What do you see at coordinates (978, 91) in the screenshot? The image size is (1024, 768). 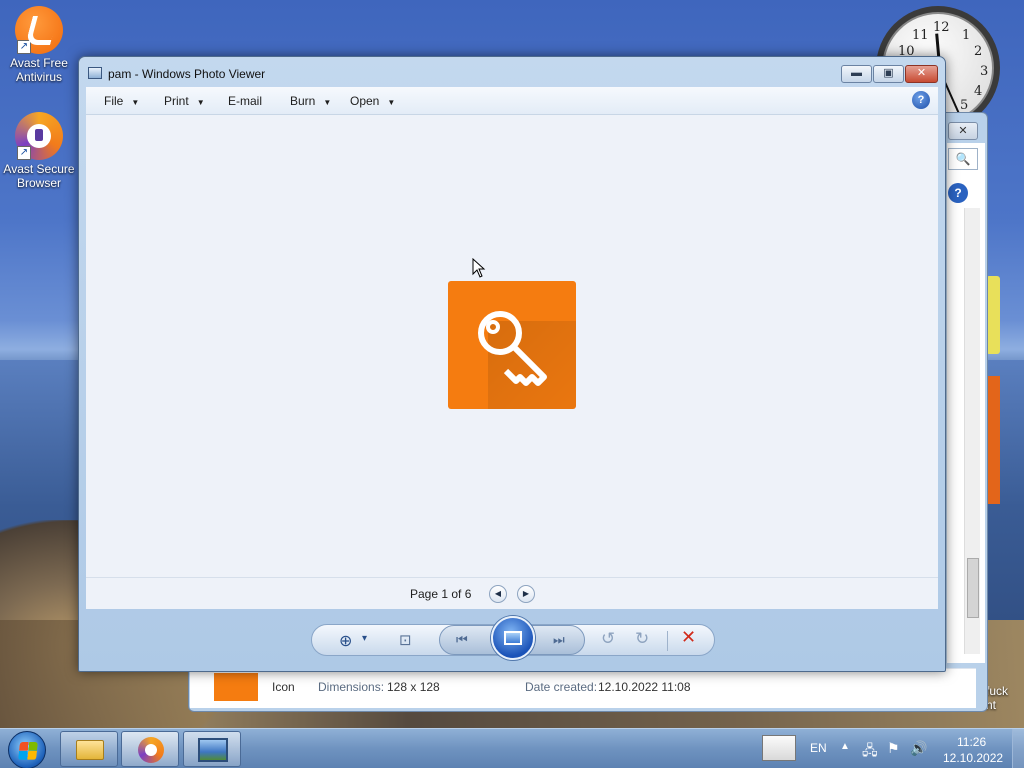 I see `clock-number: 4` at bounding box center [978, 91].